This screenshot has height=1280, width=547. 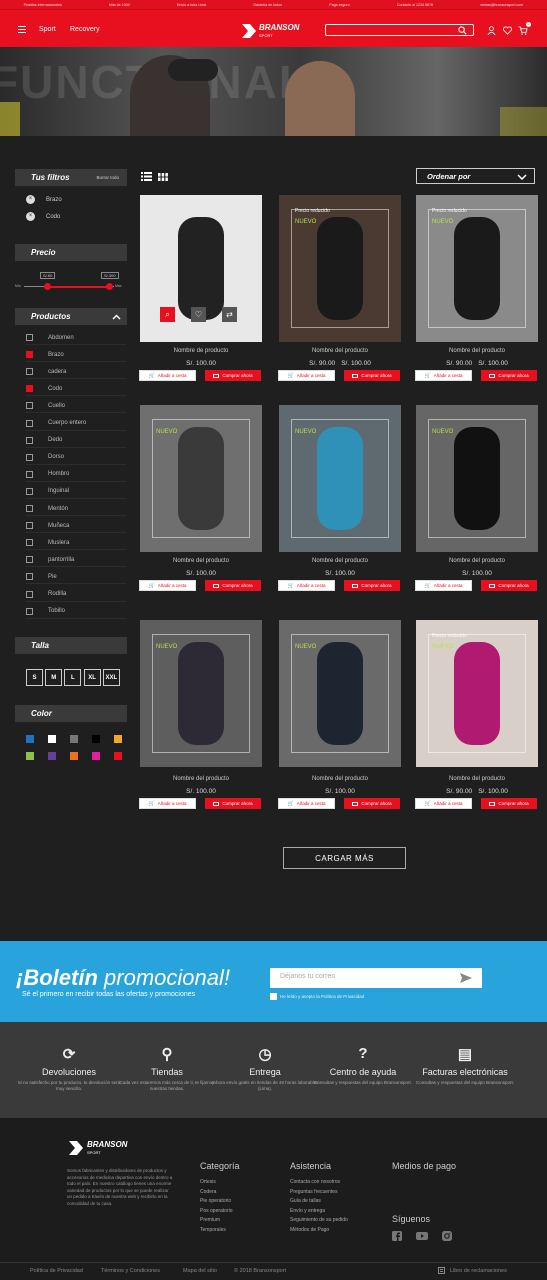 I want to click on send-icon, so click(x=466, y=978).